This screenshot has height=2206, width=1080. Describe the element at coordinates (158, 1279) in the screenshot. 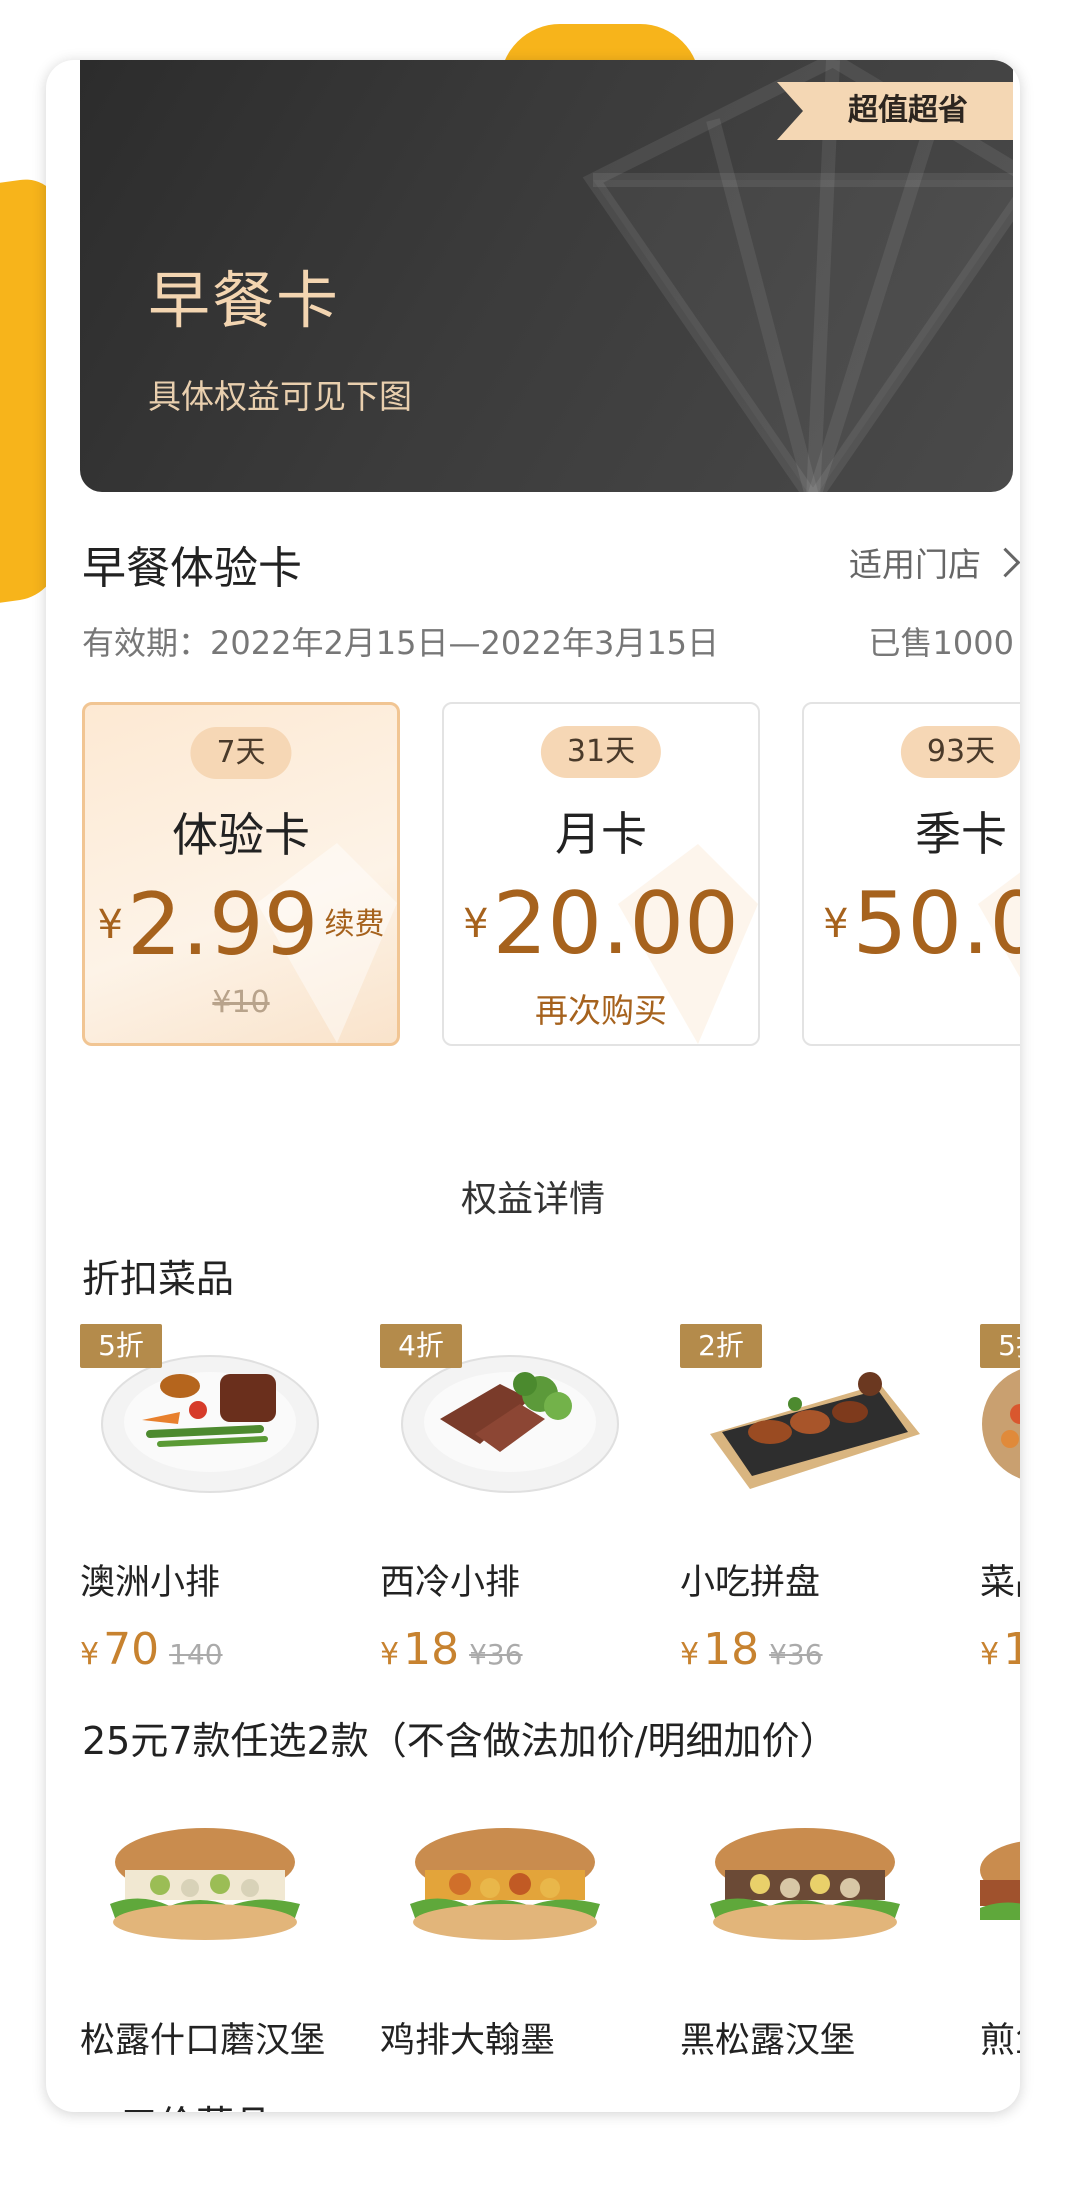

I see `discount-section-title: 折扣菜品` at that location.